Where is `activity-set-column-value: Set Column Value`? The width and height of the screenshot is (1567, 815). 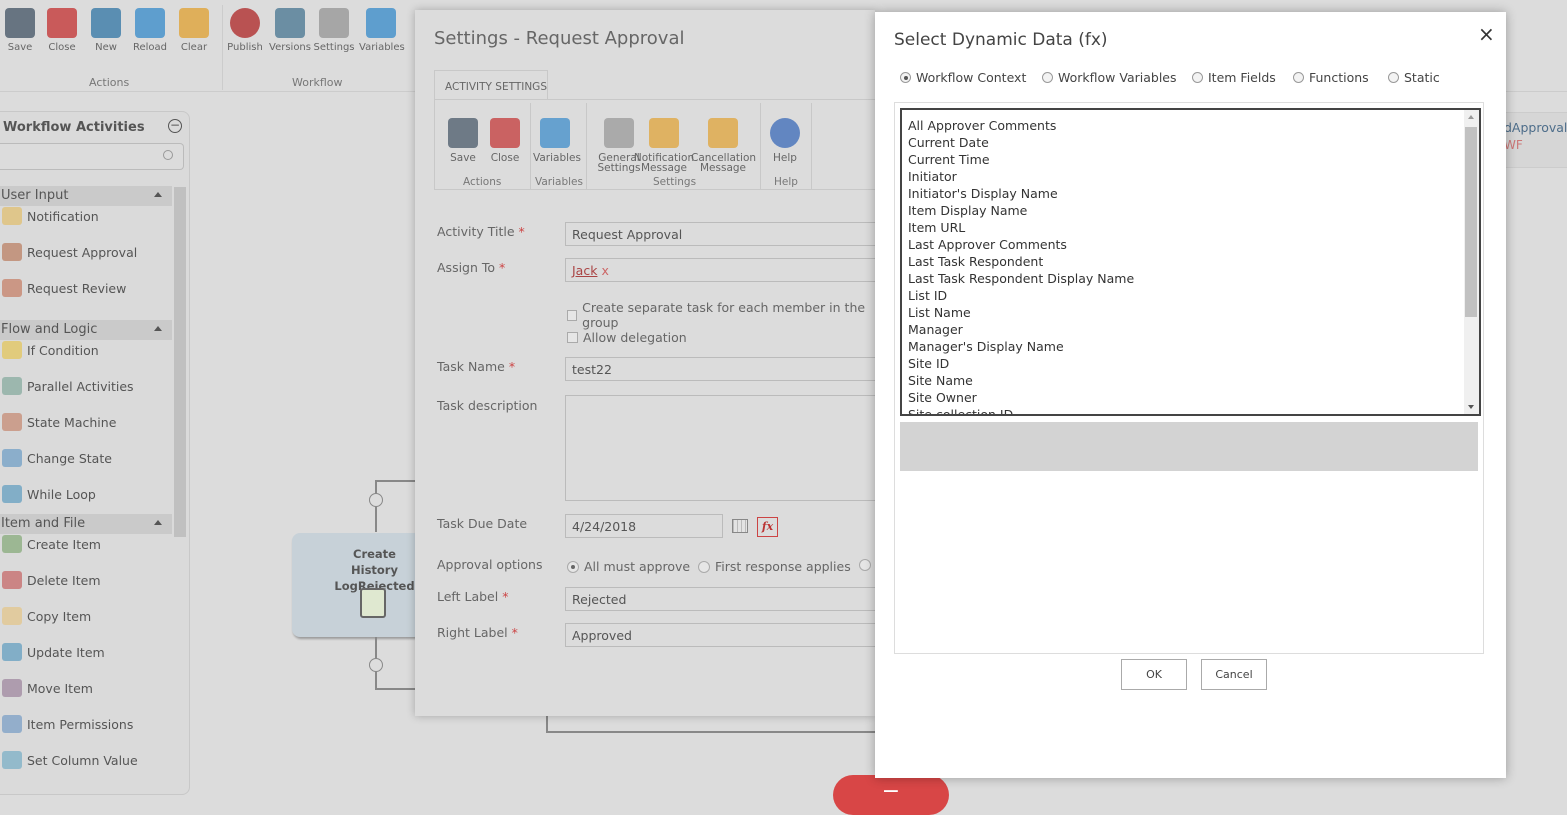
activity-set-column-value: Set Column Value is located at coordinates (70, 760).